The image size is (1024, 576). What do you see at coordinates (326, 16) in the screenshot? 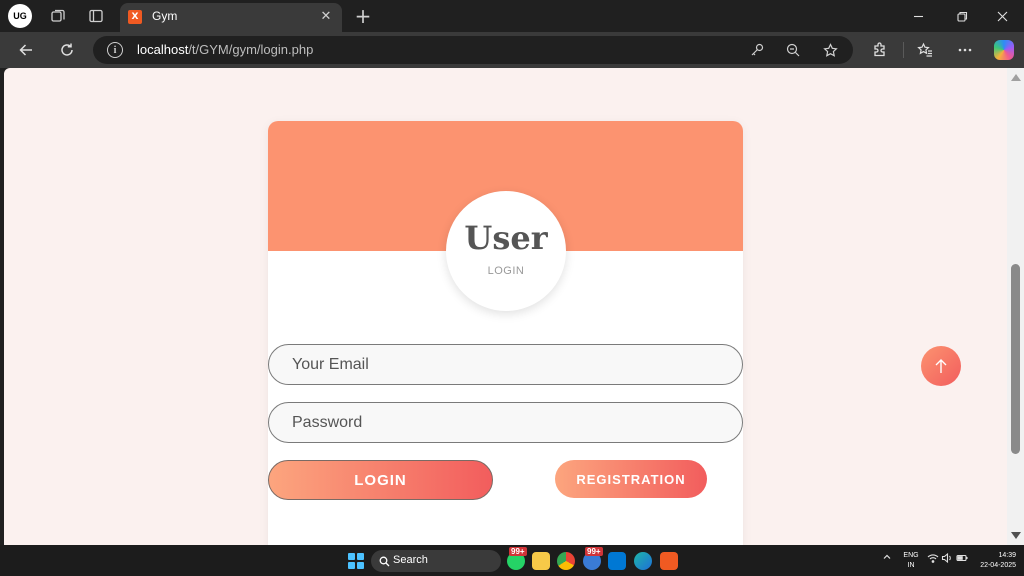
I see `close-tab-icon: ✕` at bounding box center [326, 16].